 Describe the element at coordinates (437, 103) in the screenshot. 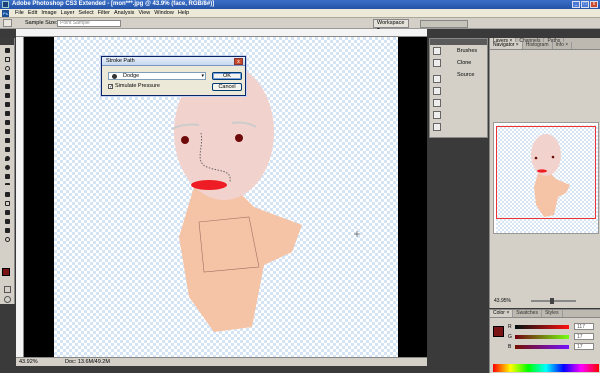

I see `character-icon` at that location.